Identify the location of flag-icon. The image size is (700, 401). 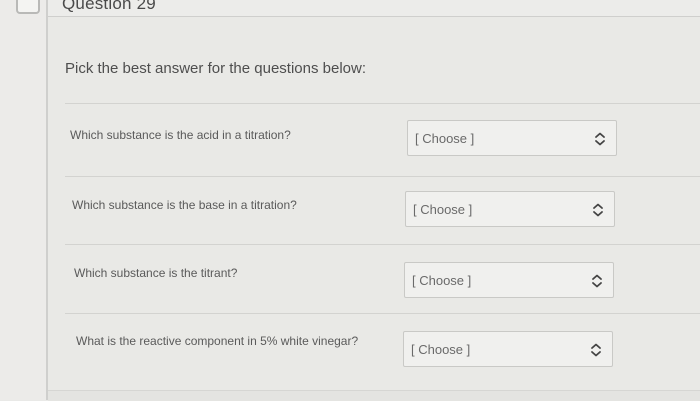
(28, 7).